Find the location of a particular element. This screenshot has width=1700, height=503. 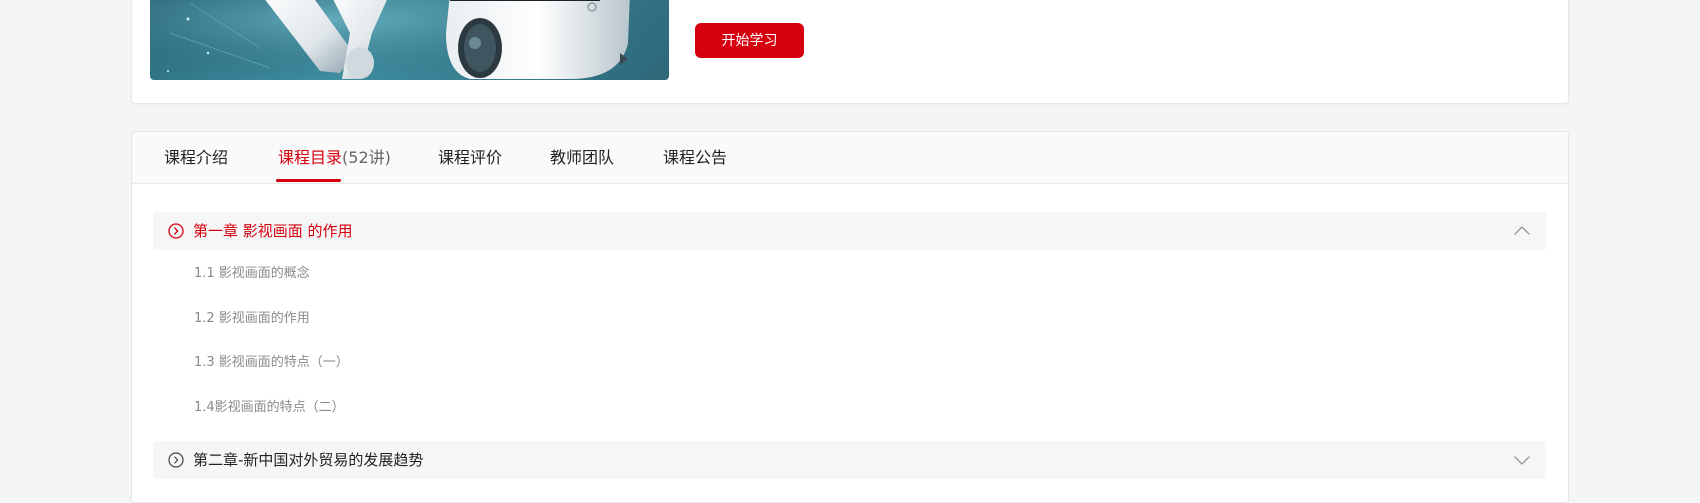

tab-label: 课程评价 is located at coordinates (470, 157).